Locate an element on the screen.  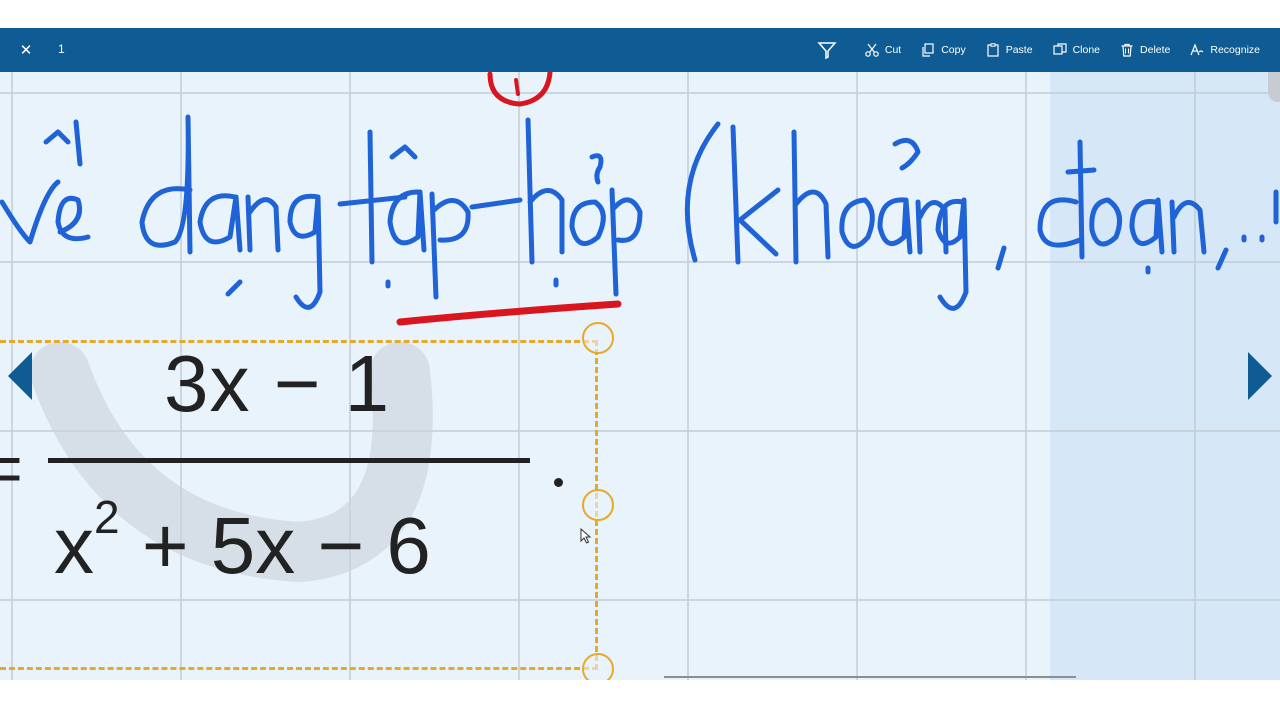
recognize-button: Recognize is located at coordinates (1225, 50).